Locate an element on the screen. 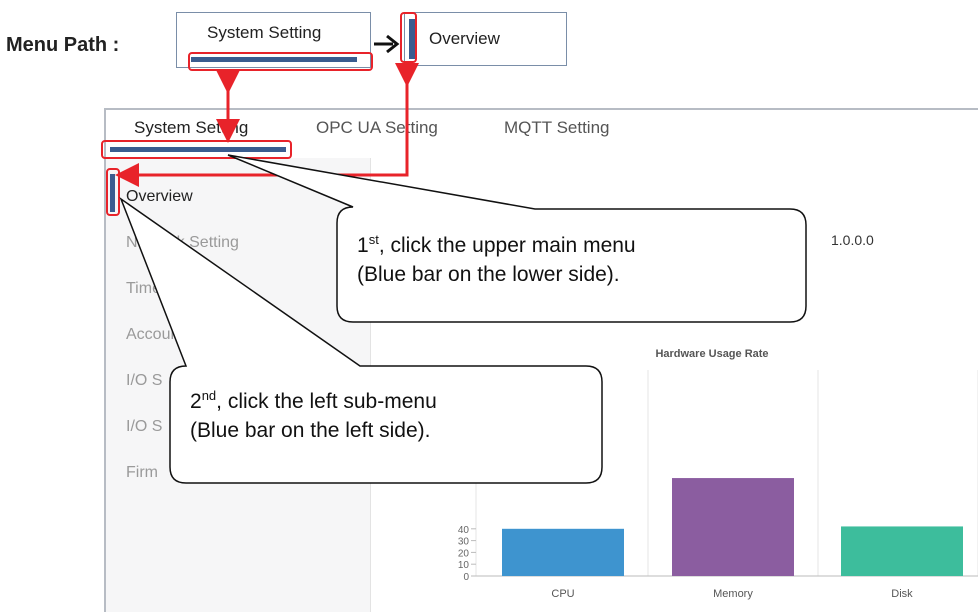  callout-second-line2: (Blue bar on the left side). is located at coordinates (310, 430).